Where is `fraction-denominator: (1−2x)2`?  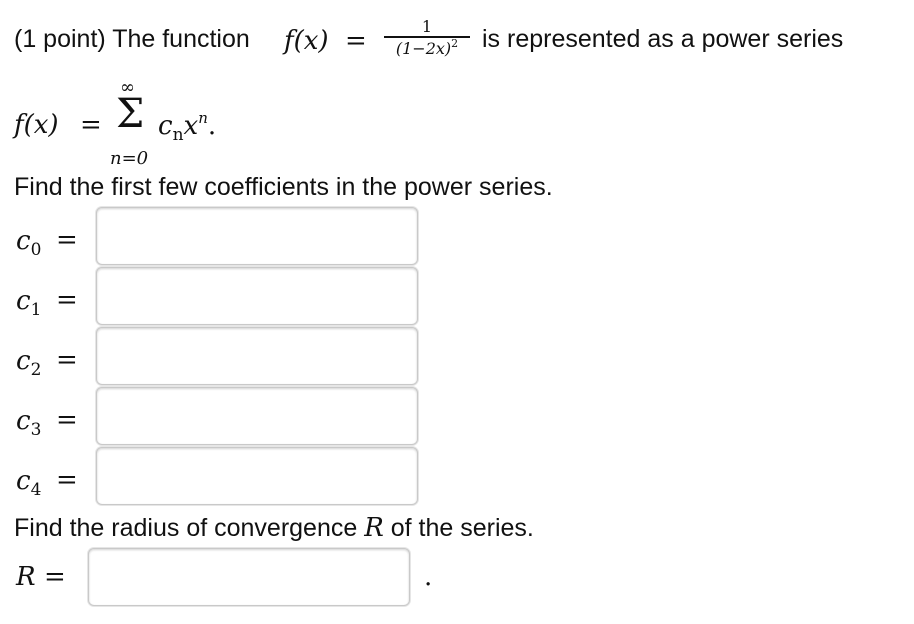 fraction-denominator: (1−2x)2 is located at coordinates (427, 49).